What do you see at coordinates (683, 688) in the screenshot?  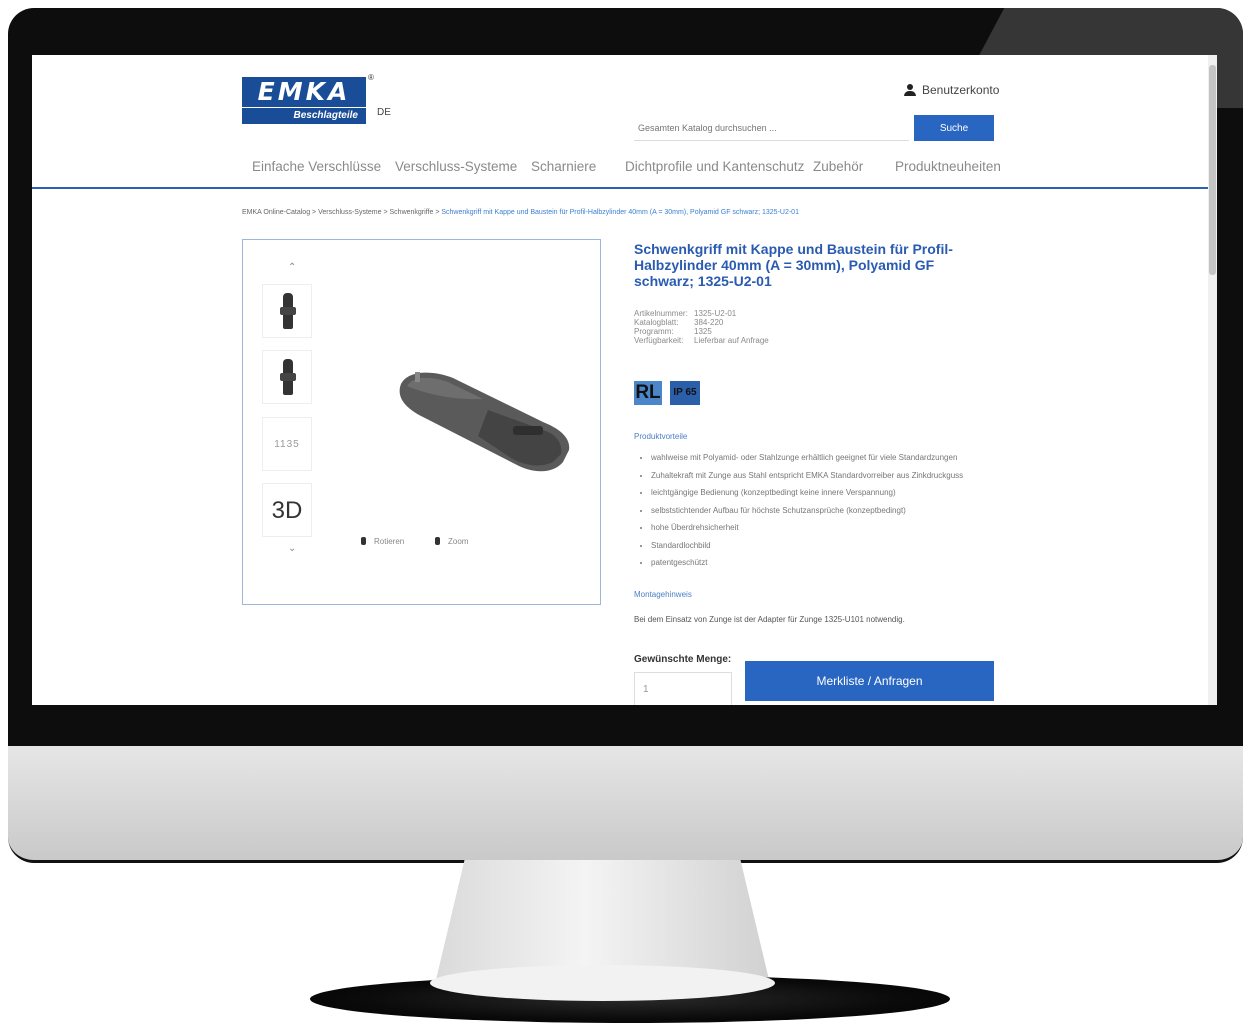 I see `quantity-input` at bounding box center [683, 688].